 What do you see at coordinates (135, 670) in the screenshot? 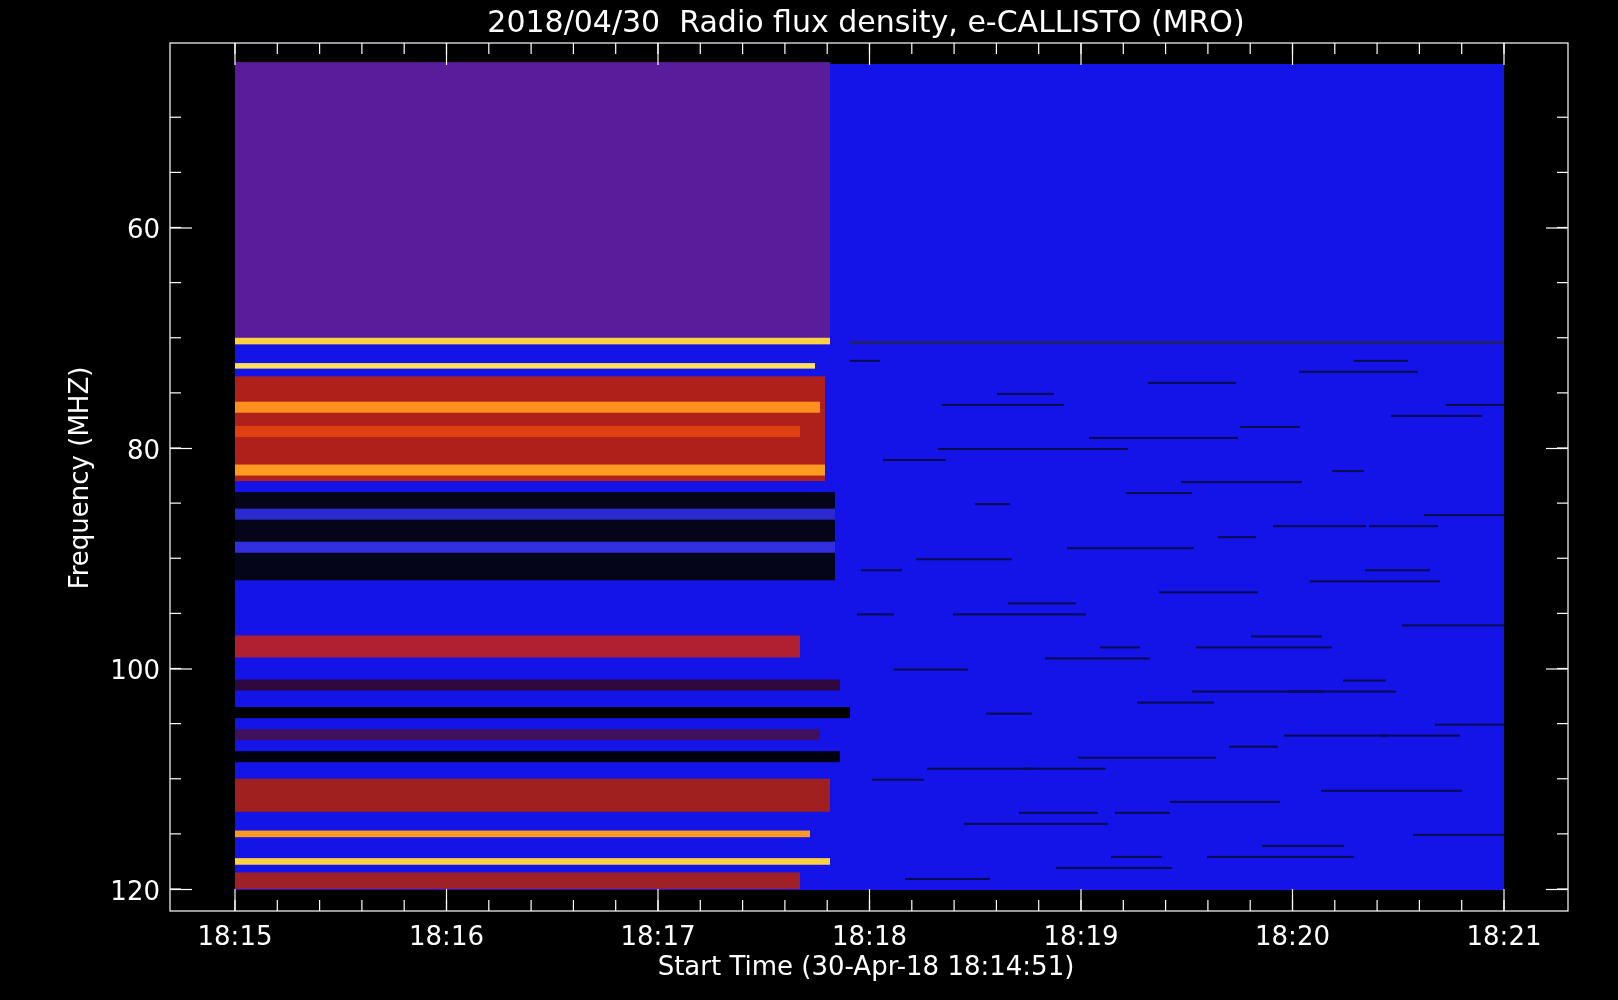
I see `tick-label: 100` at bounding box center [135, 670].